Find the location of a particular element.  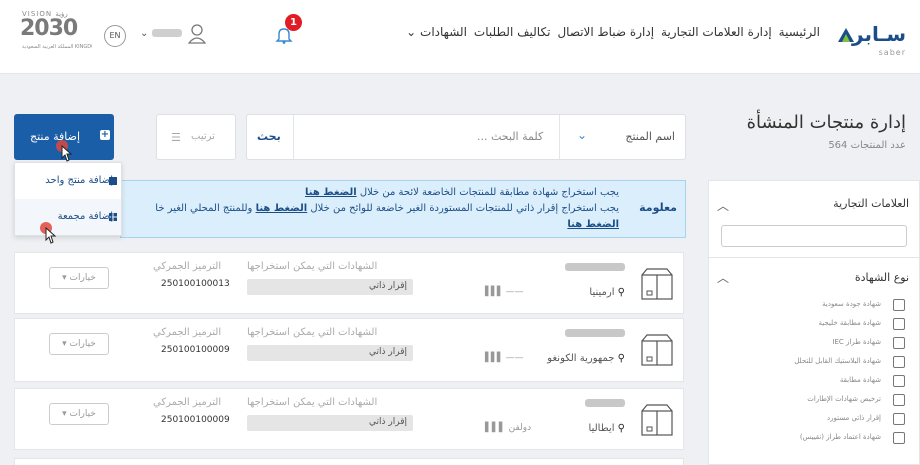

nav-request-costs: تكاليف الطلبات is located at coordinates (512, 32).